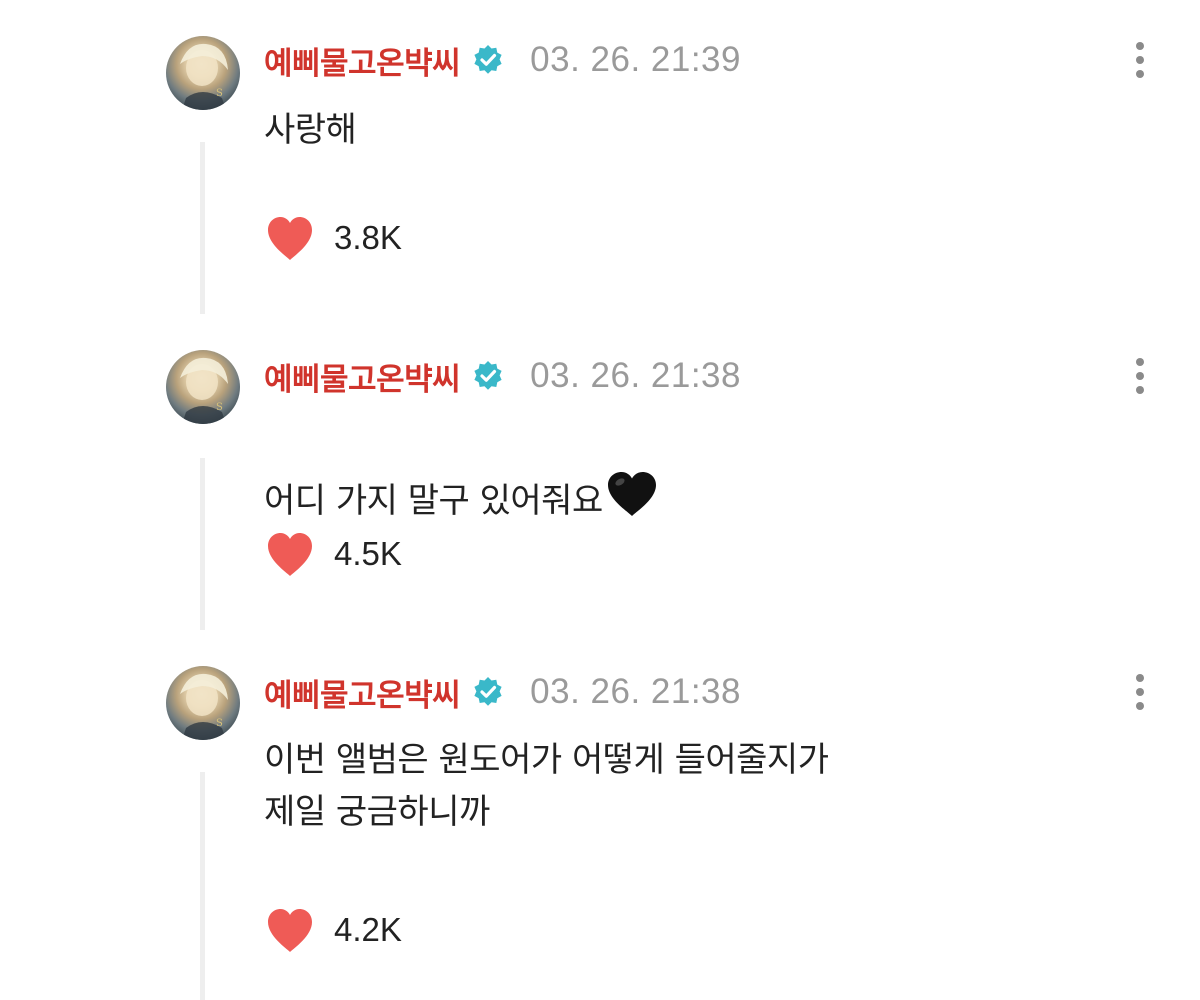 The image size is (1200, 1000). I want to click on like-button: 4.2K, so click(333, 930).